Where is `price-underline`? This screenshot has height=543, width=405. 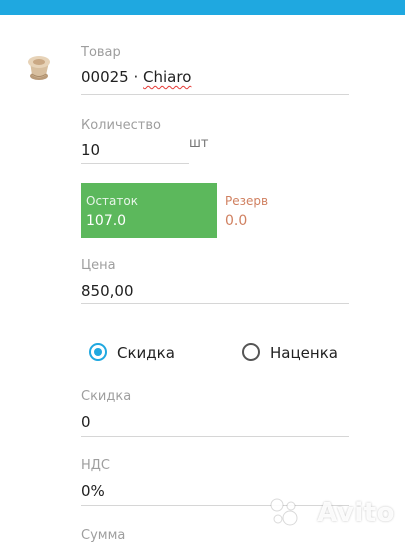 price-underline is located at coordinates (215, 303).